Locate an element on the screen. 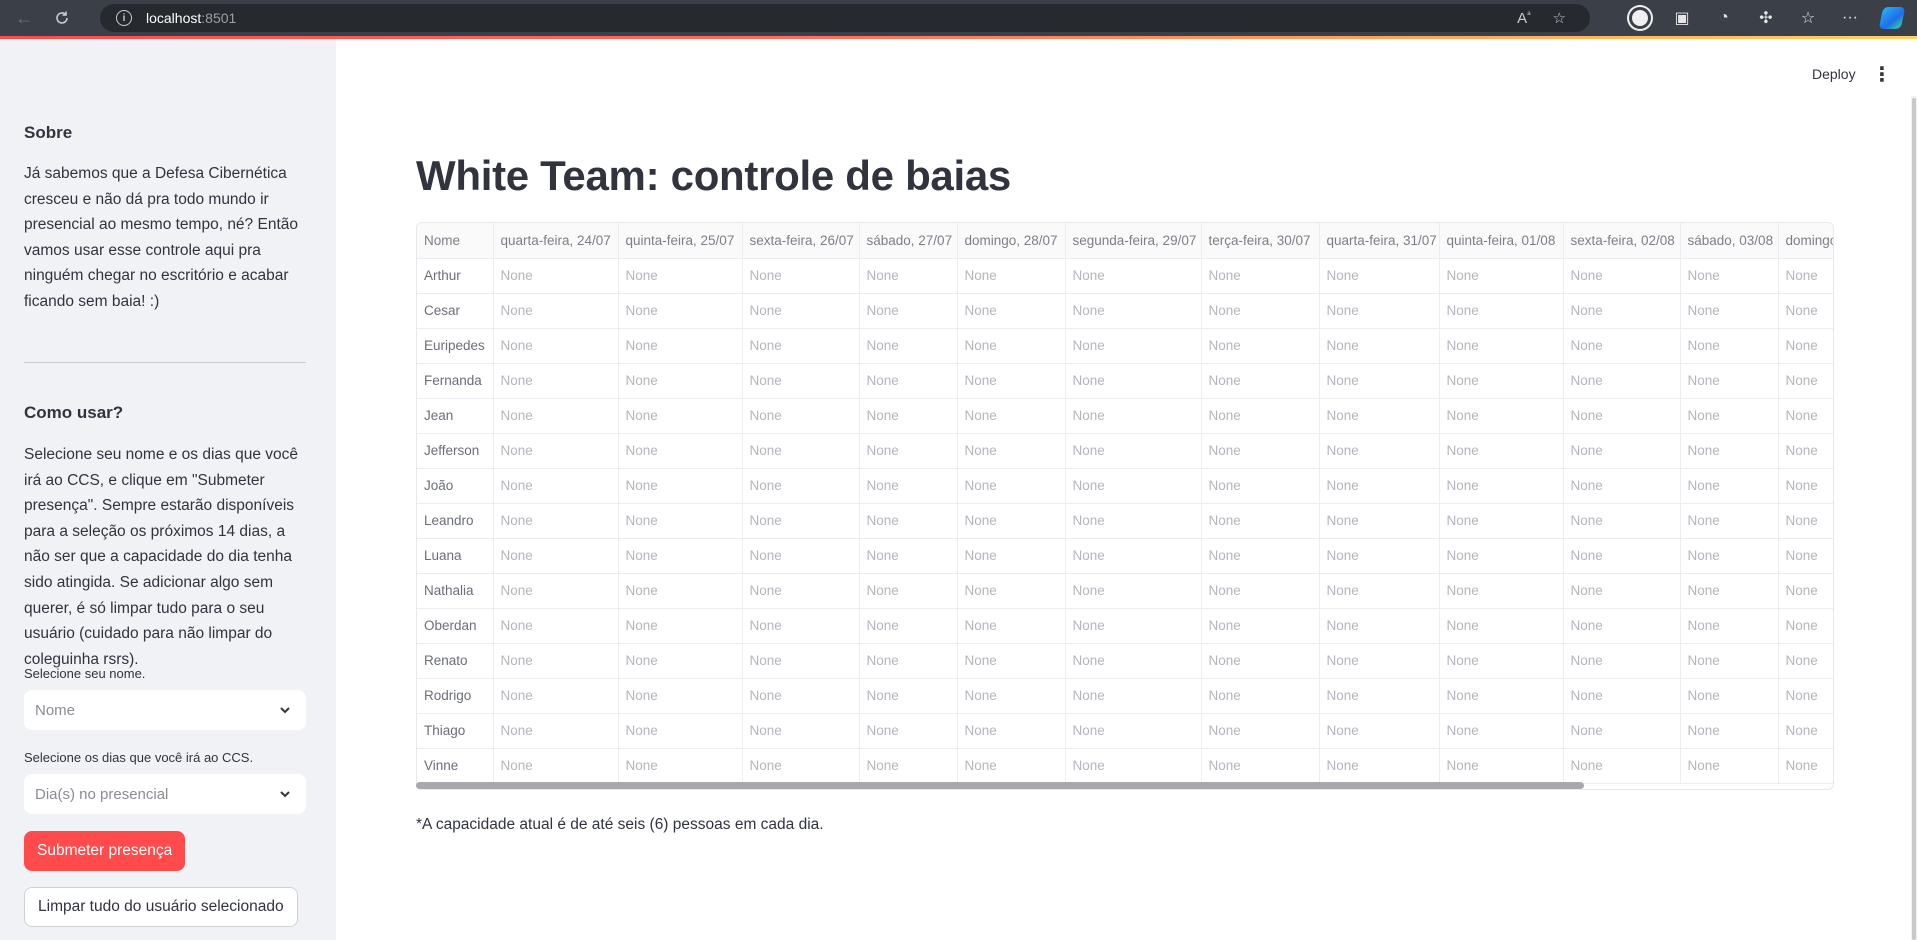 Image resolution: width=1917 pixels, height=940 pixels. row-name-cell: Vinne is located at coordinates (455, 766).